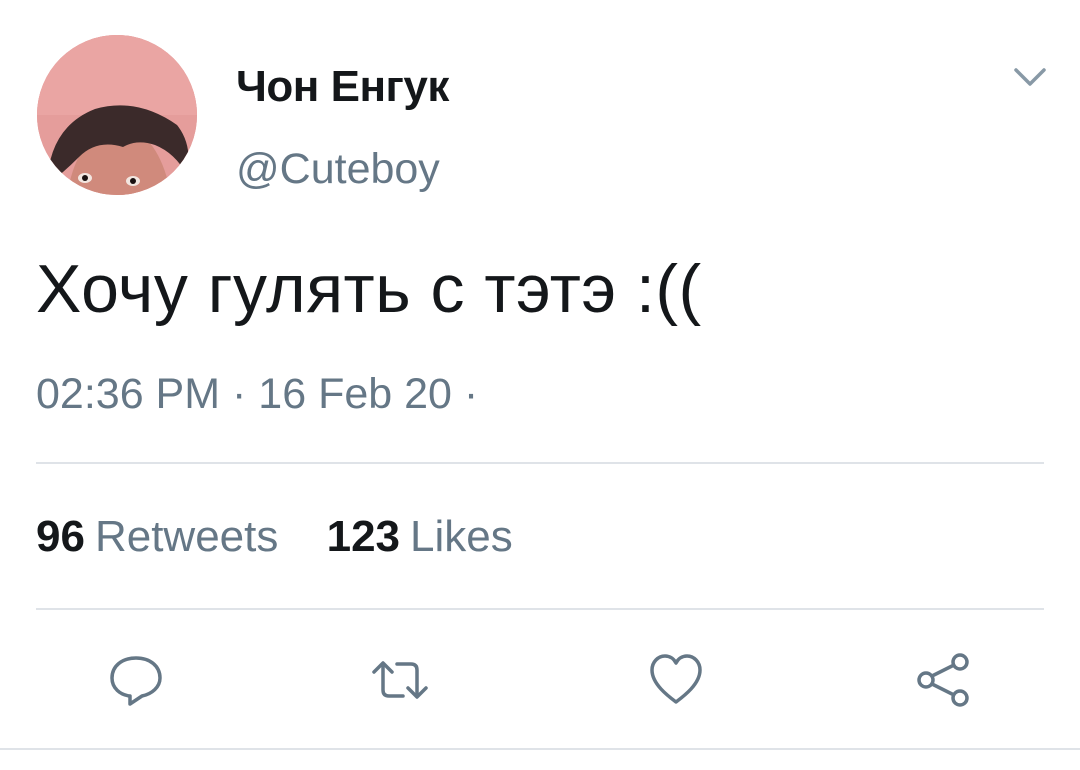 The width and height of the screenshot is (1080, 770). What do you see at coordinates (369, 289) in the screenshot?
I see `tweet-text: Хочу гулять с тэтэ :((` at bounding box center [369, 289].